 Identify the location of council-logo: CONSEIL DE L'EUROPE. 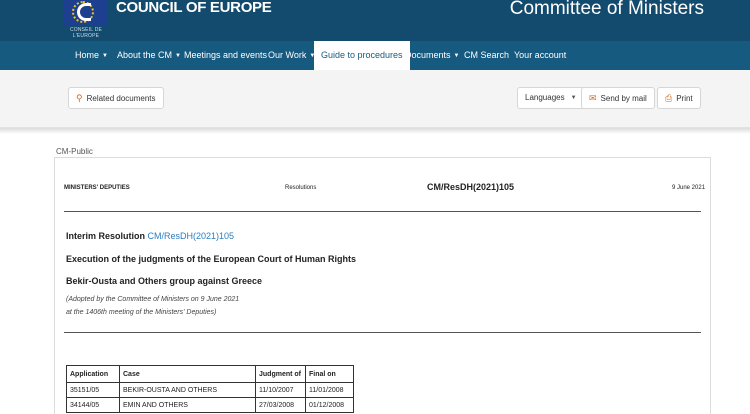
(85, 19).